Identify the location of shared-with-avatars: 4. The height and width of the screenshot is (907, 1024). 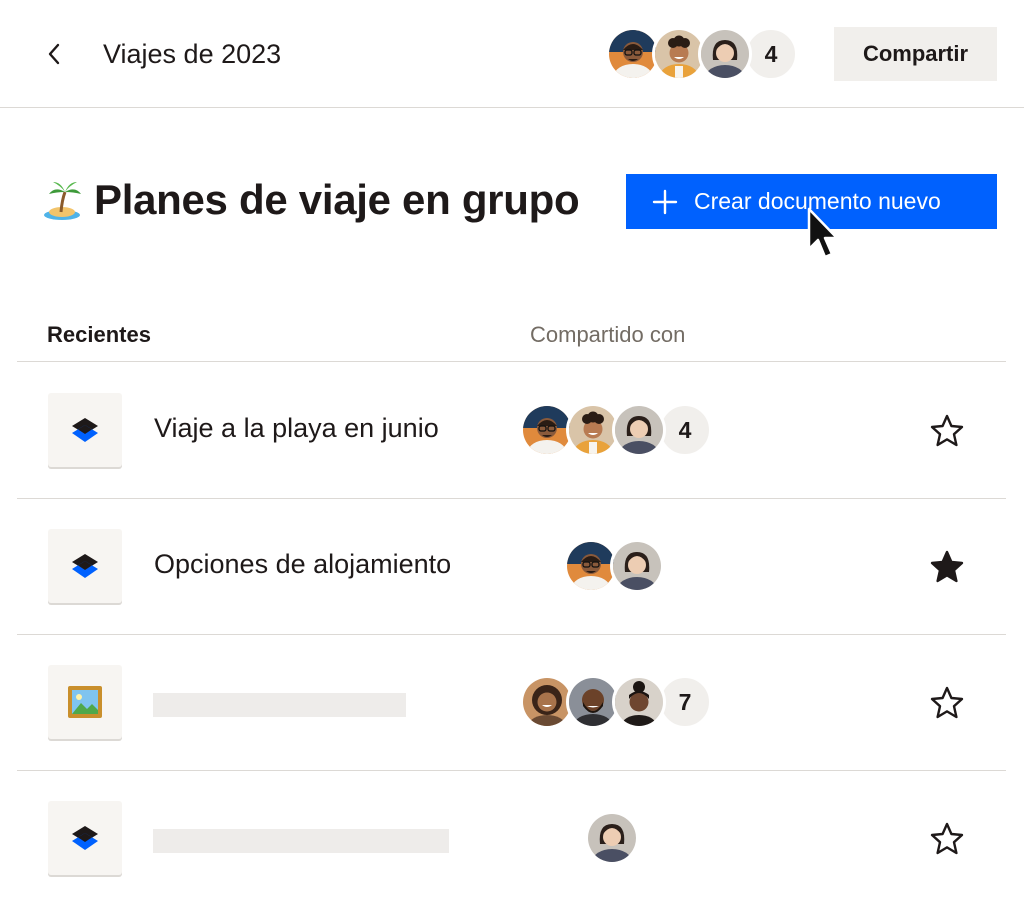
(616, 430).